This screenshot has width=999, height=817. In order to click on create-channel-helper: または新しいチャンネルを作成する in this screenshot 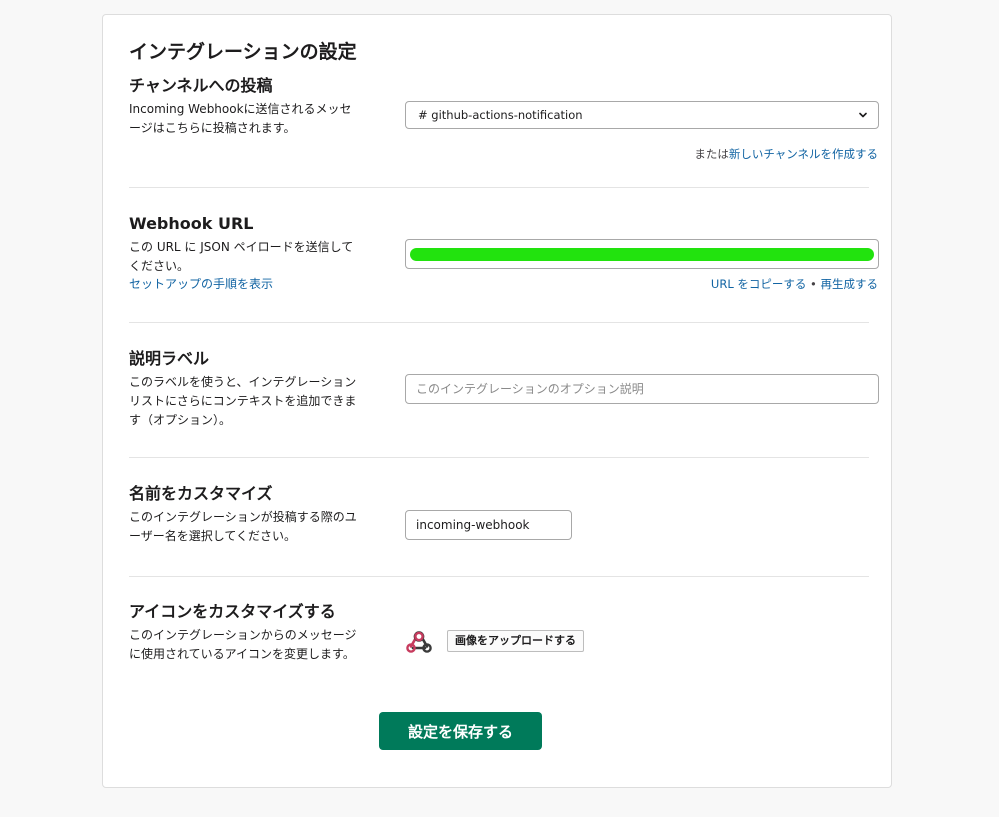, I will do `click(786, 154)`.